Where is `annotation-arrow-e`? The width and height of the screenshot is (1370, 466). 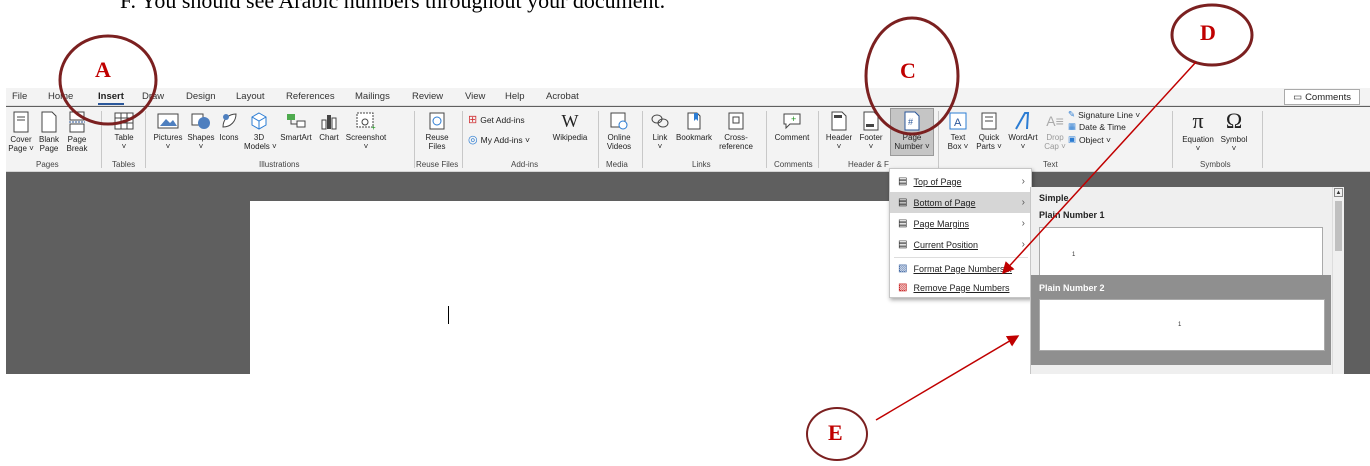 annotation-arrow-e is located at coordinates (947, 378).